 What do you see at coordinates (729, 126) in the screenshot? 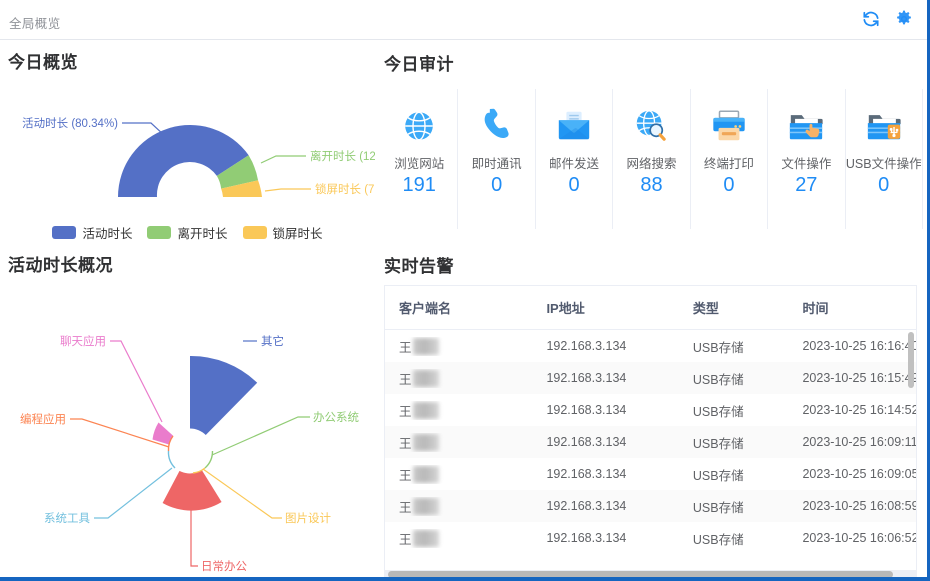
I see `printer-icon` at bounding box center [729, 126].